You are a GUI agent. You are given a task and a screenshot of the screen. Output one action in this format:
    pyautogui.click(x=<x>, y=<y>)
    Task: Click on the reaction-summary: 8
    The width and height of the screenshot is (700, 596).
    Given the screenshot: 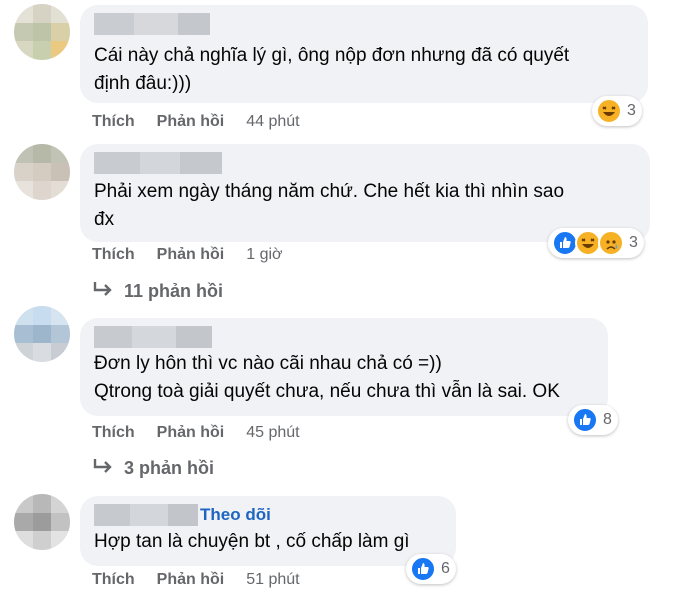 What is the action you would take?
    pyautogui.click(x=593, y=420)
    